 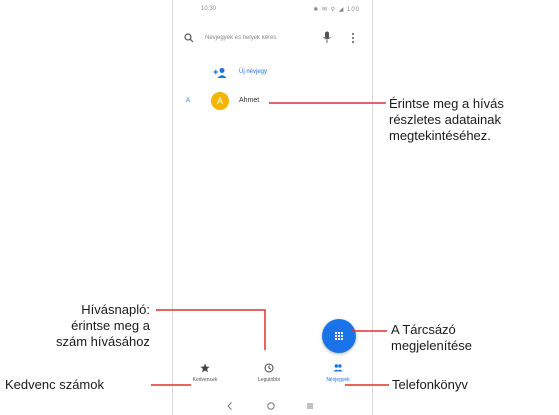 I want to click on callout-dialer: A Tárcsázó megjelenítése, so click(x=431, y=338).